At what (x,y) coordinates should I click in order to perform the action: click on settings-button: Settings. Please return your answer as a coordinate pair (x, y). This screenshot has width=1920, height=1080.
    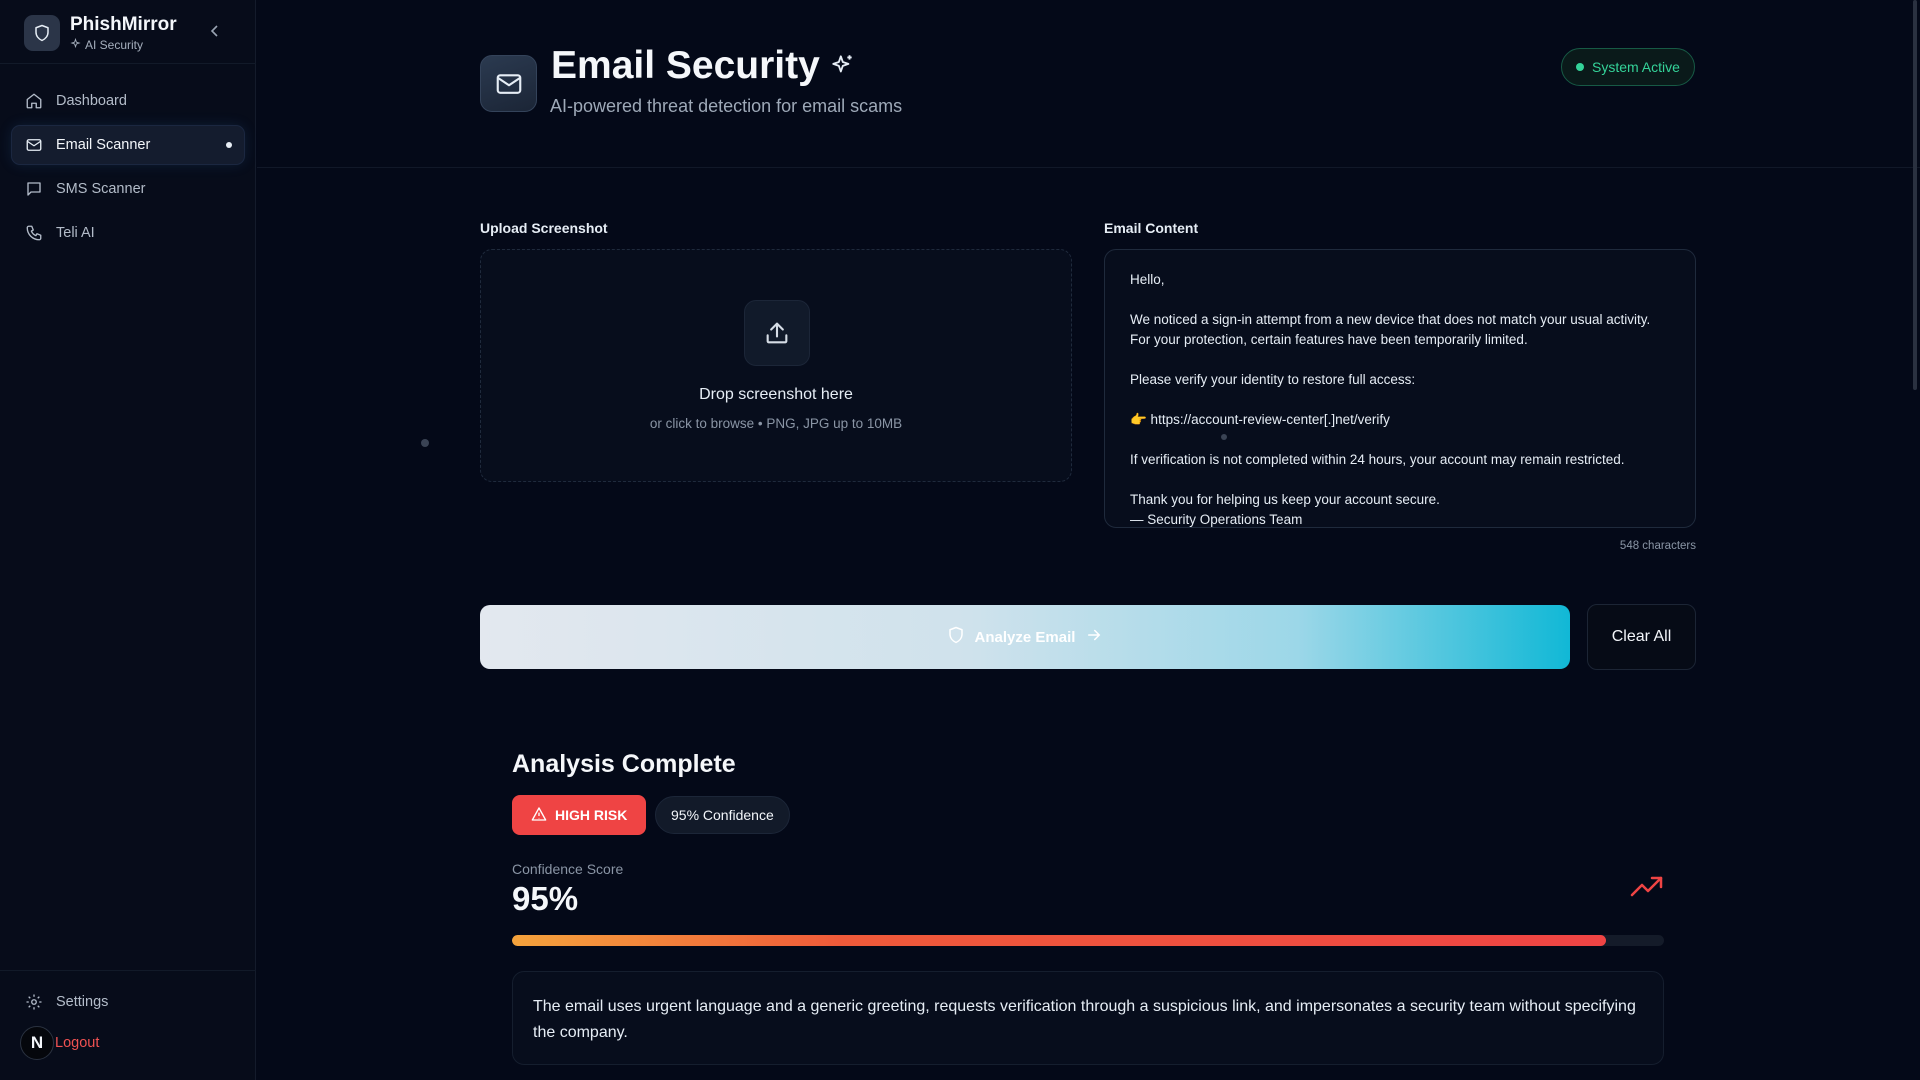
    Looking at the image, I should click on (66, 1002).